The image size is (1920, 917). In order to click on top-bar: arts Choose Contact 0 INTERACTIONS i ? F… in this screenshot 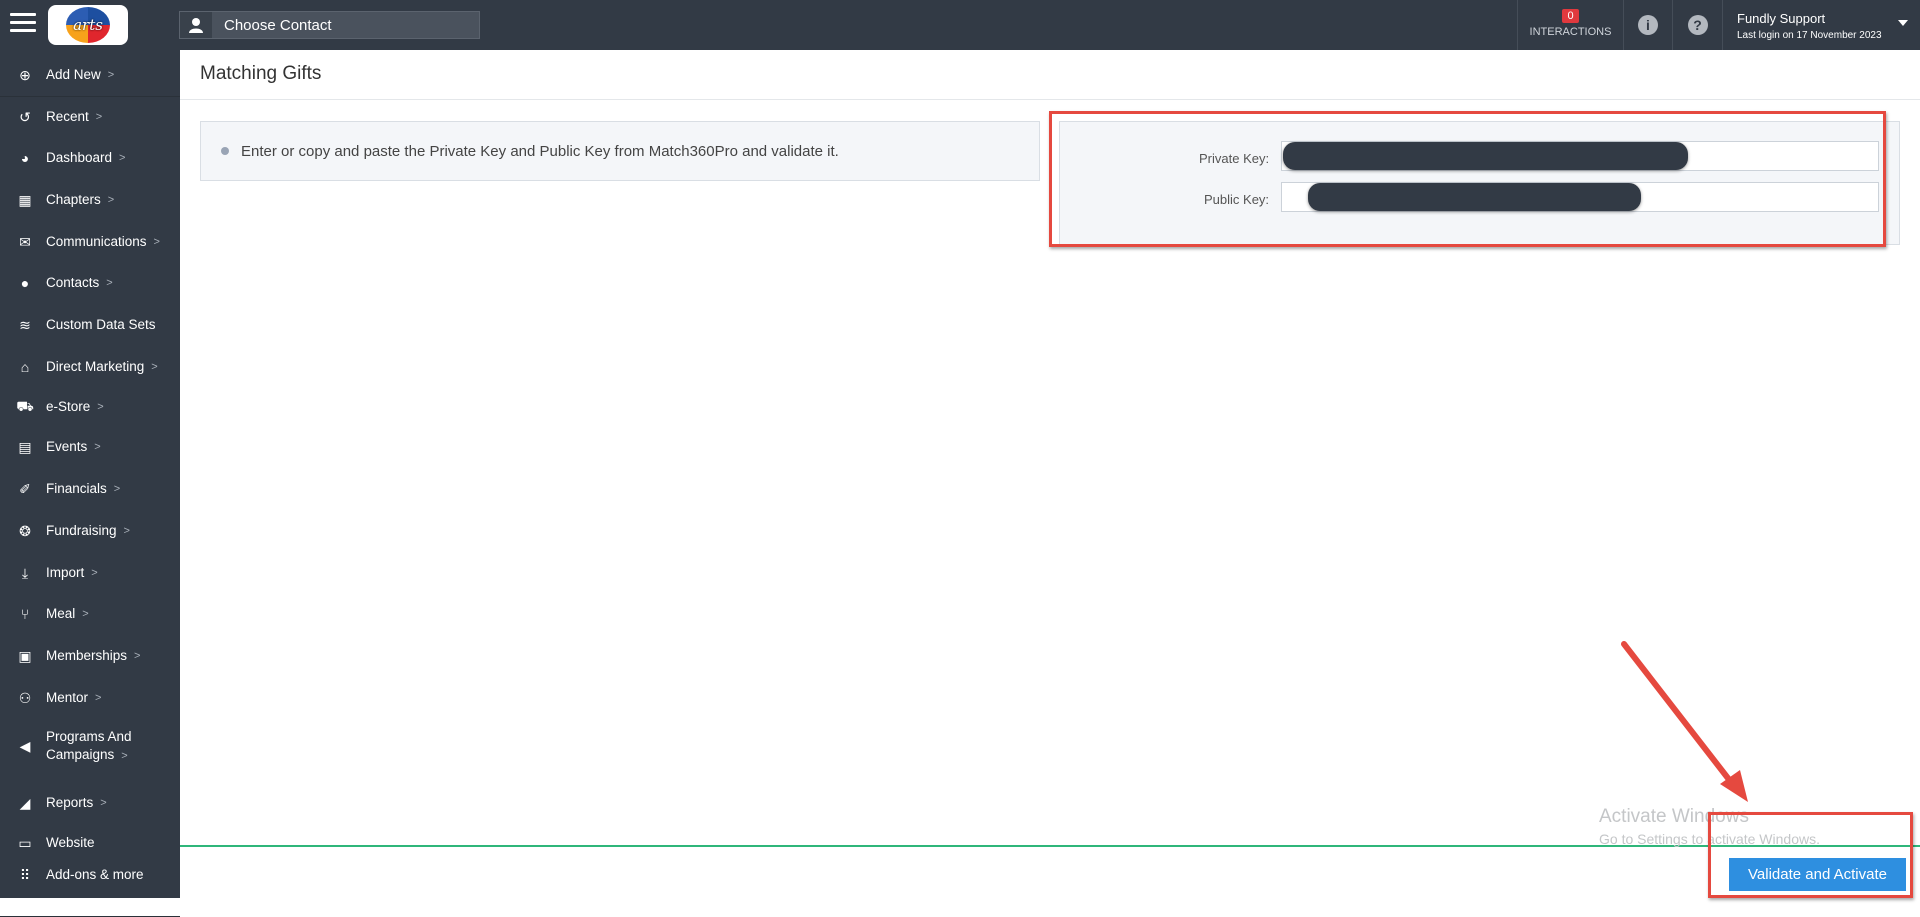, I will do `click(960, 25)`.